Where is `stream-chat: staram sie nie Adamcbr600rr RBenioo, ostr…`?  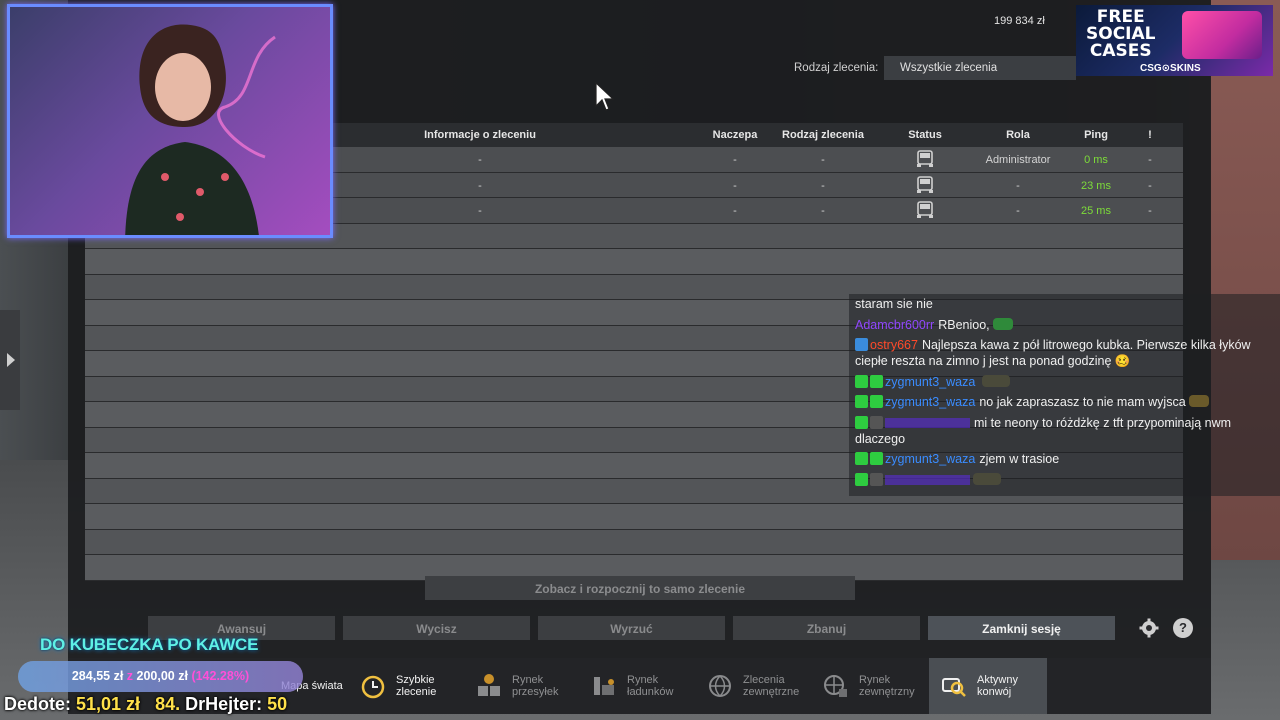
stream-chat: staram sie nie Adamcbr600rr RBenioo, ostr… is located at coordinates (1064, 395).